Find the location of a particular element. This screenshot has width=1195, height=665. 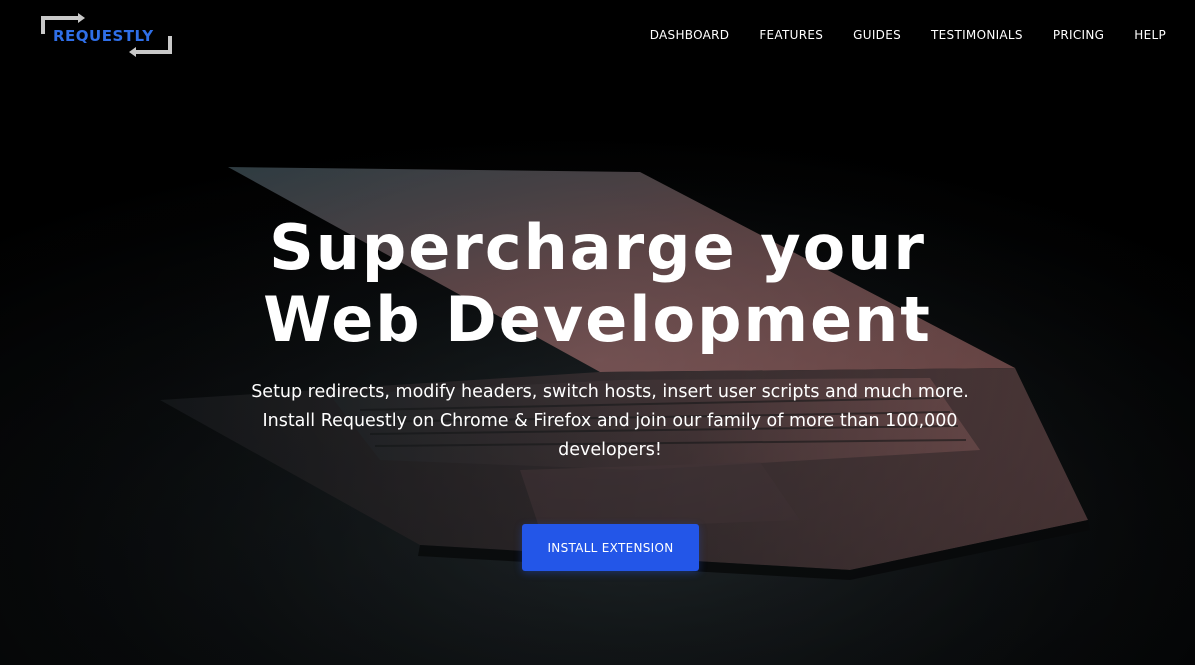

logo-text: REQUESTLY is located at coordinates (103, 36).